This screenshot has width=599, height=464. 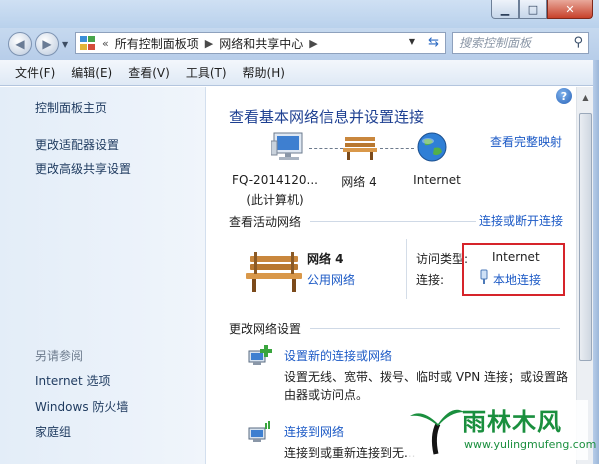 What do you see at coordinates (81, 406) in the screenshot?
I see `sidebar-link-windows-firewall: Windows 防火墙` at bounding box center [81, 406].